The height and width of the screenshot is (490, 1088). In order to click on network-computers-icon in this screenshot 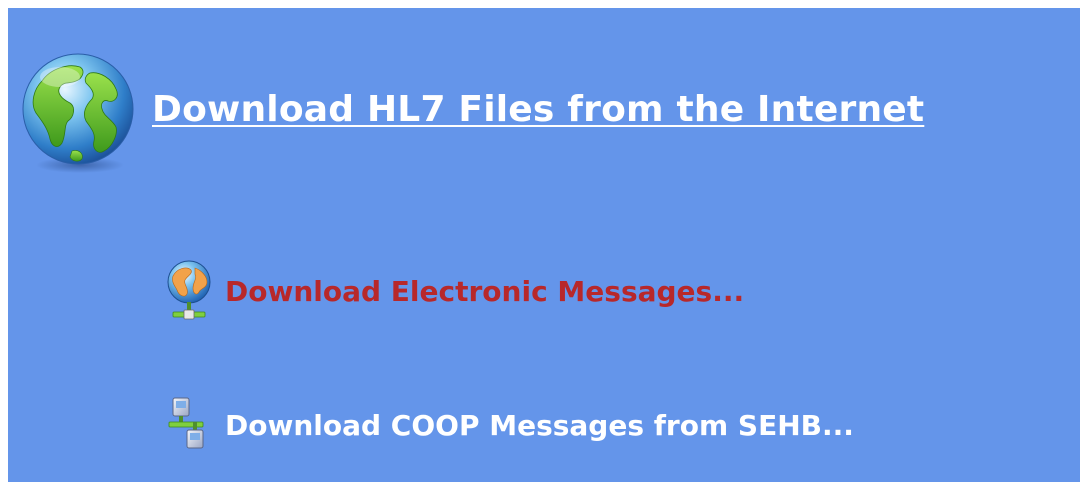, I will do `click(186, 423)`.